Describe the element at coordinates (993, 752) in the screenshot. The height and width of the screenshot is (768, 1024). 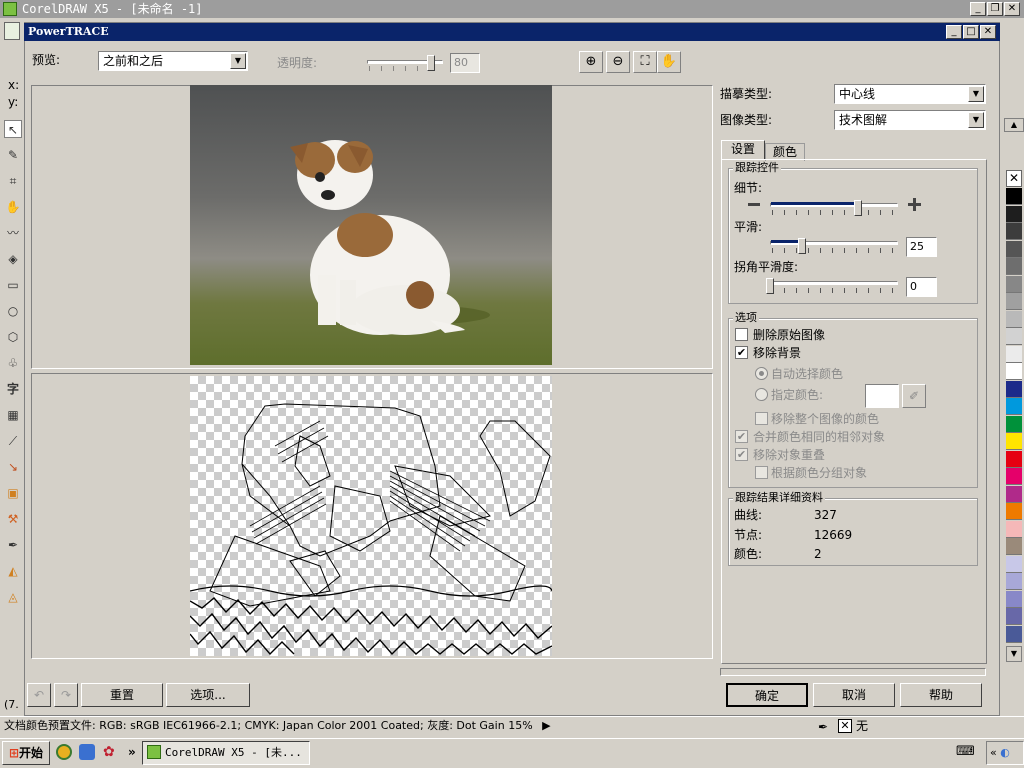
I see `tray-expand-icon: «` at that location.